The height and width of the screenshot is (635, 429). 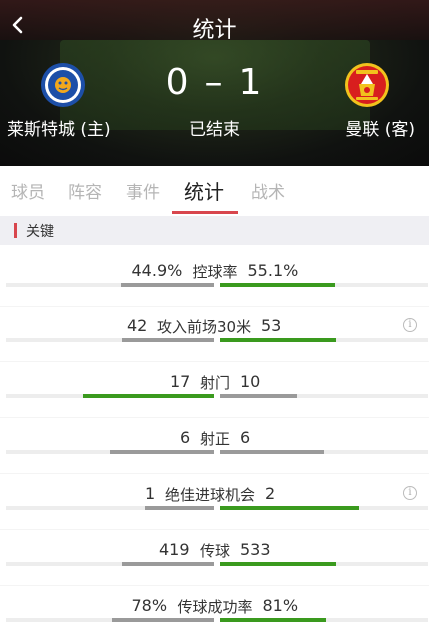 What do you see at coordinates (210, 495) in the screenshot?
I see `stat-name: 绝佳进球机会` at bounding box center [210, 495].